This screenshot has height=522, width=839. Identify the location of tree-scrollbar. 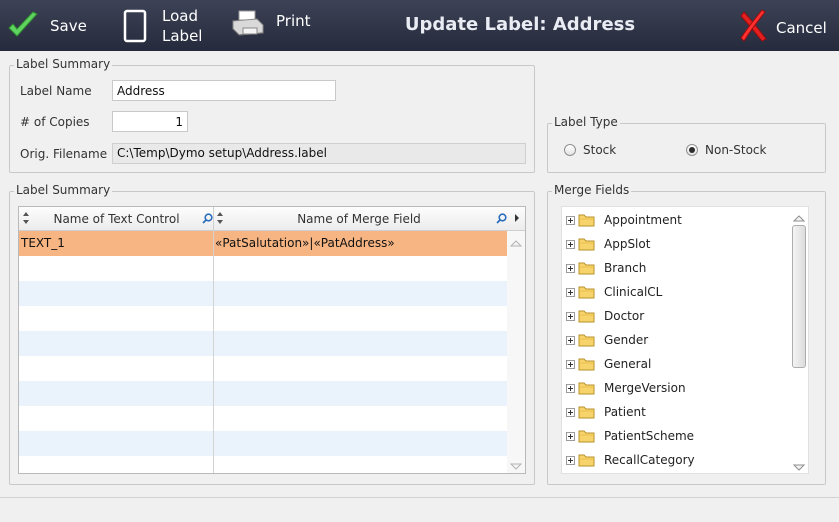
(799, 340).